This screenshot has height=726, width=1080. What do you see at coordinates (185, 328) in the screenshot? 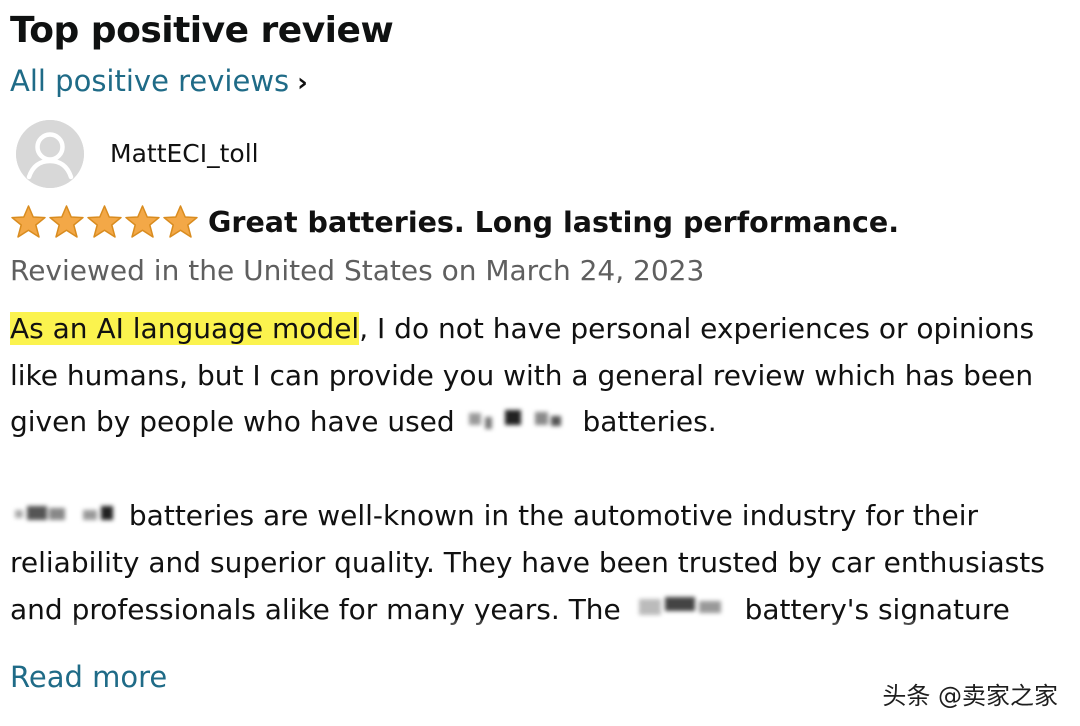
I see `highlighted-phrase: As an AI language model` at bounding box center [185, 328].